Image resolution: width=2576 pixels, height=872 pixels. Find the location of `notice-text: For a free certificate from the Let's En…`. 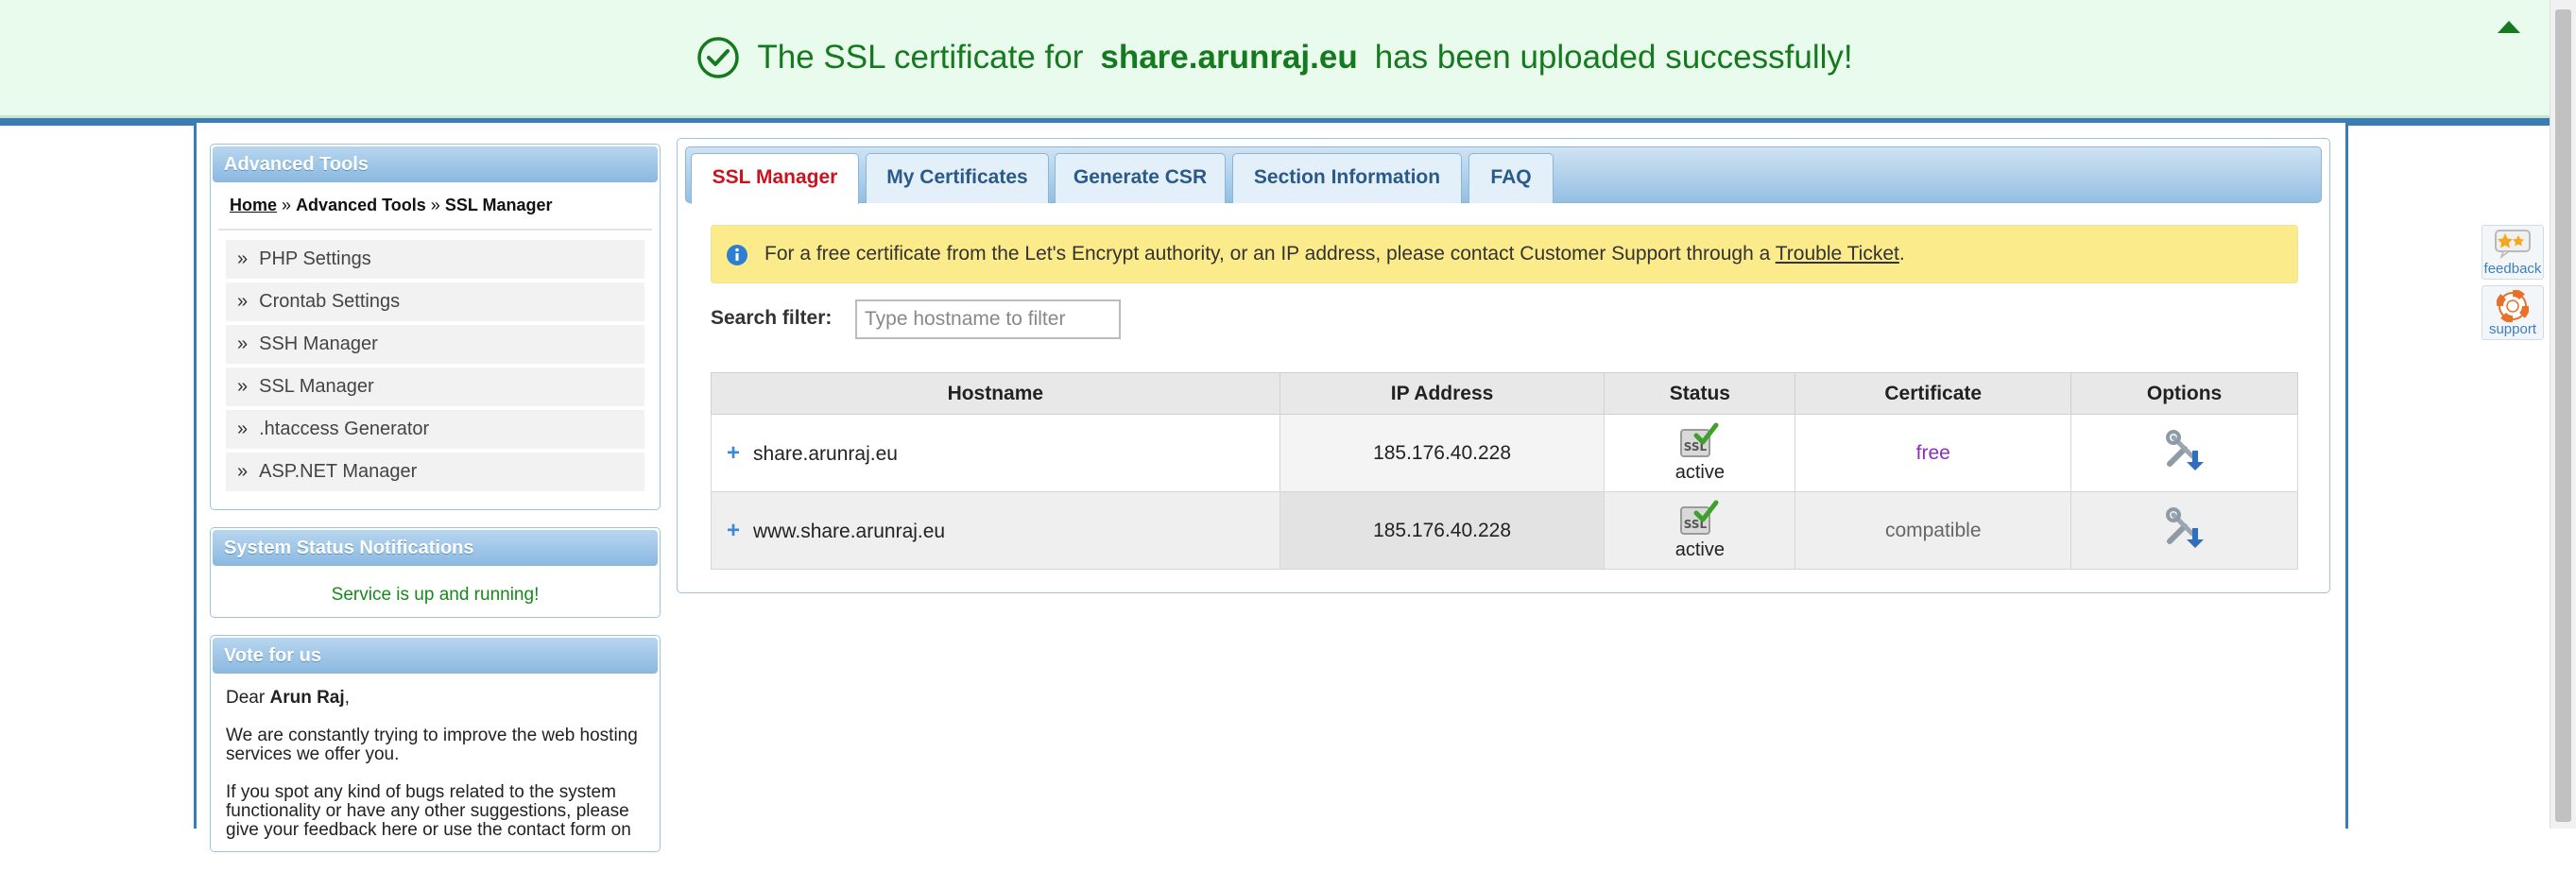

notice-text: For a free certificate from the Let's En… is located at coordinates (1267, 254).